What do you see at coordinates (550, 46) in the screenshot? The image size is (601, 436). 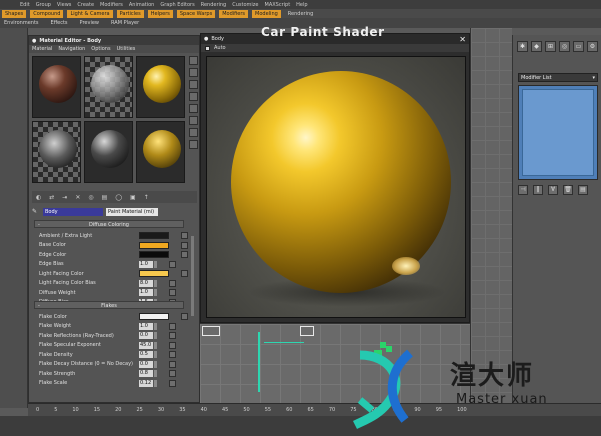 I see `hierarchy-tab-icon: ⊞` at bounding box center [550, 46].